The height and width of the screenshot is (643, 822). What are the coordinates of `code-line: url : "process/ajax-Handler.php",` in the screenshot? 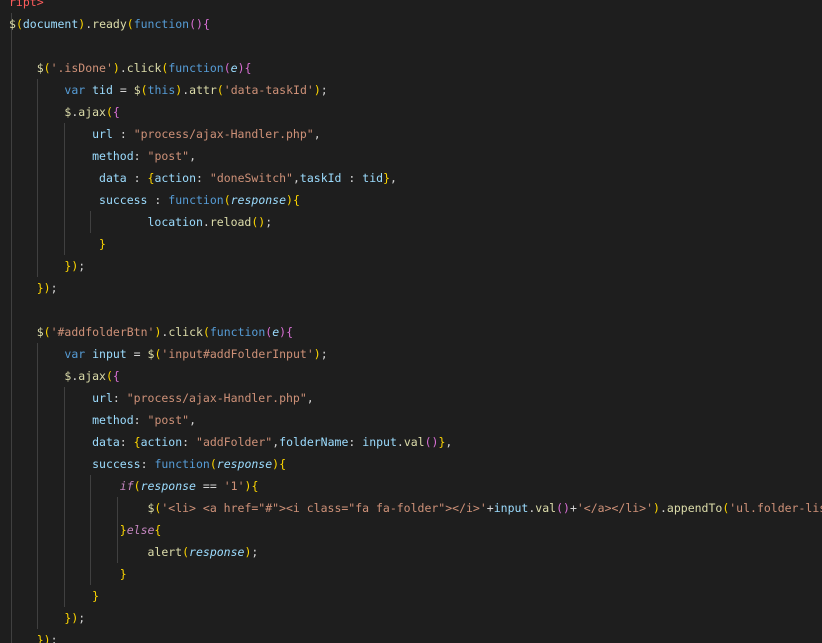 It's located at (411, 134).